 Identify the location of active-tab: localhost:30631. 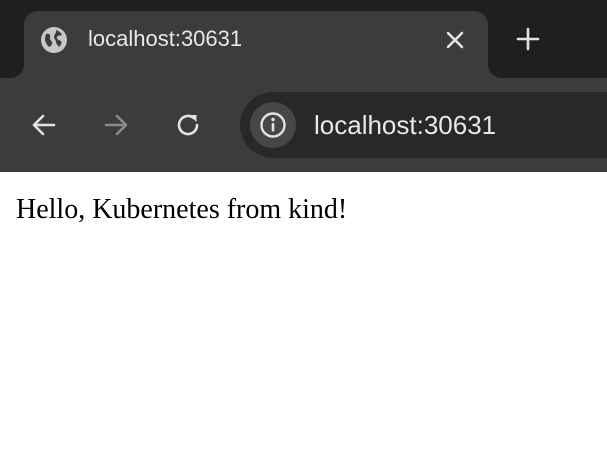
(256, 44).